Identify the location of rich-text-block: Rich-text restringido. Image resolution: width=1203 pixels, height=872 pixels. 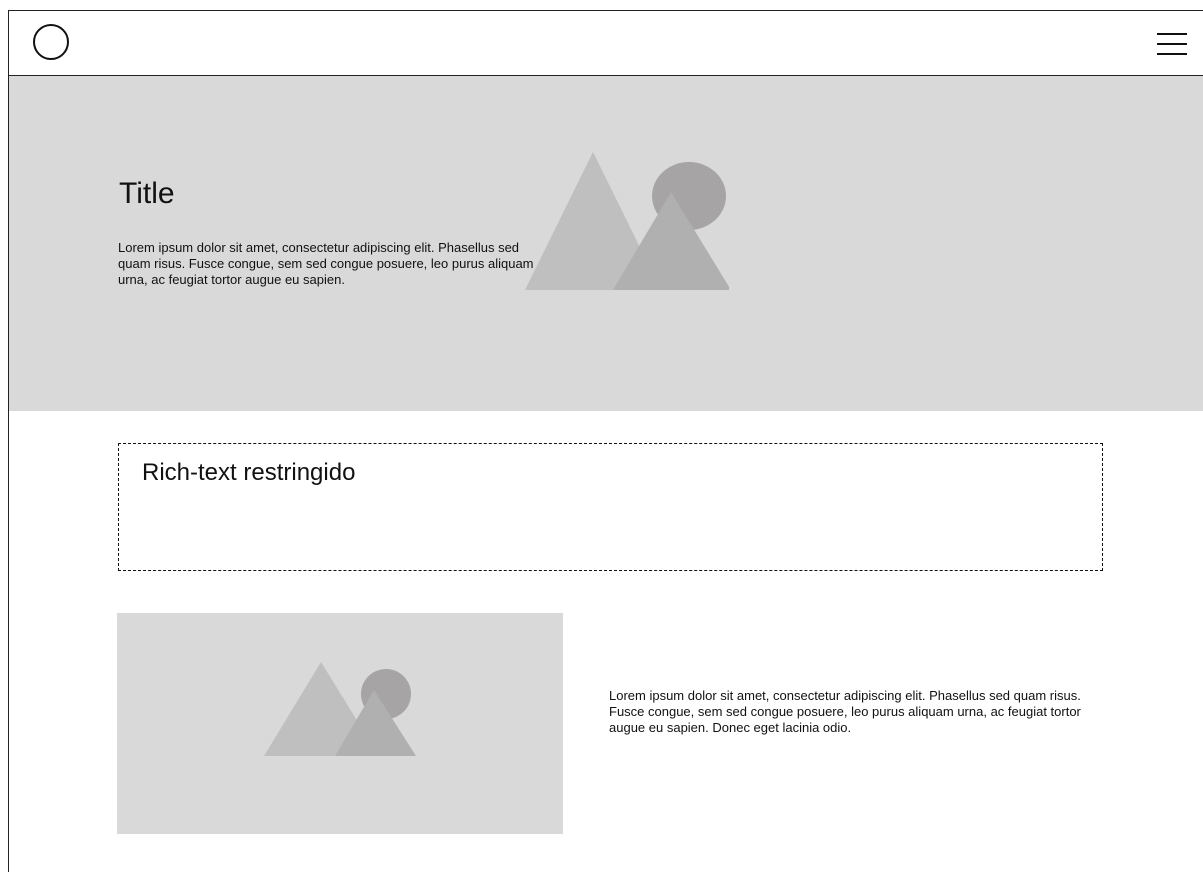
(610, 507).